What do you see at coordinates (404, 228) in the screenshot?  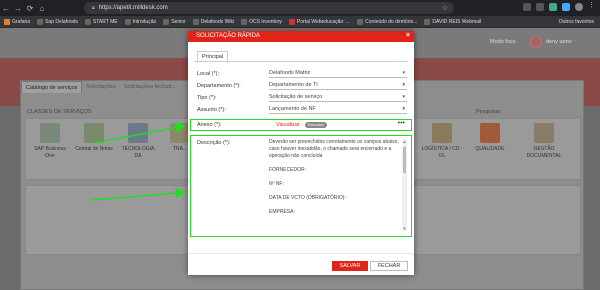 I see `scroll-down-icon: ▼` at bounding box center [404, 228].